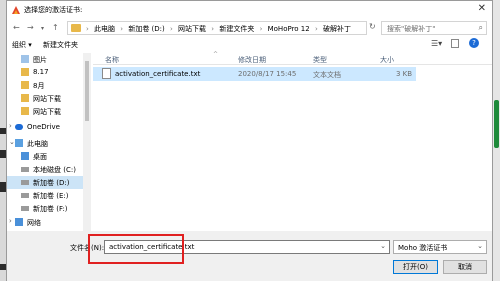 Image resolution: width=500 pixels, height=281 pixels. Describe the element at coordinates (53, 10) in the screenshot. I see `window-title: 选择您的激活证书:` at that location.